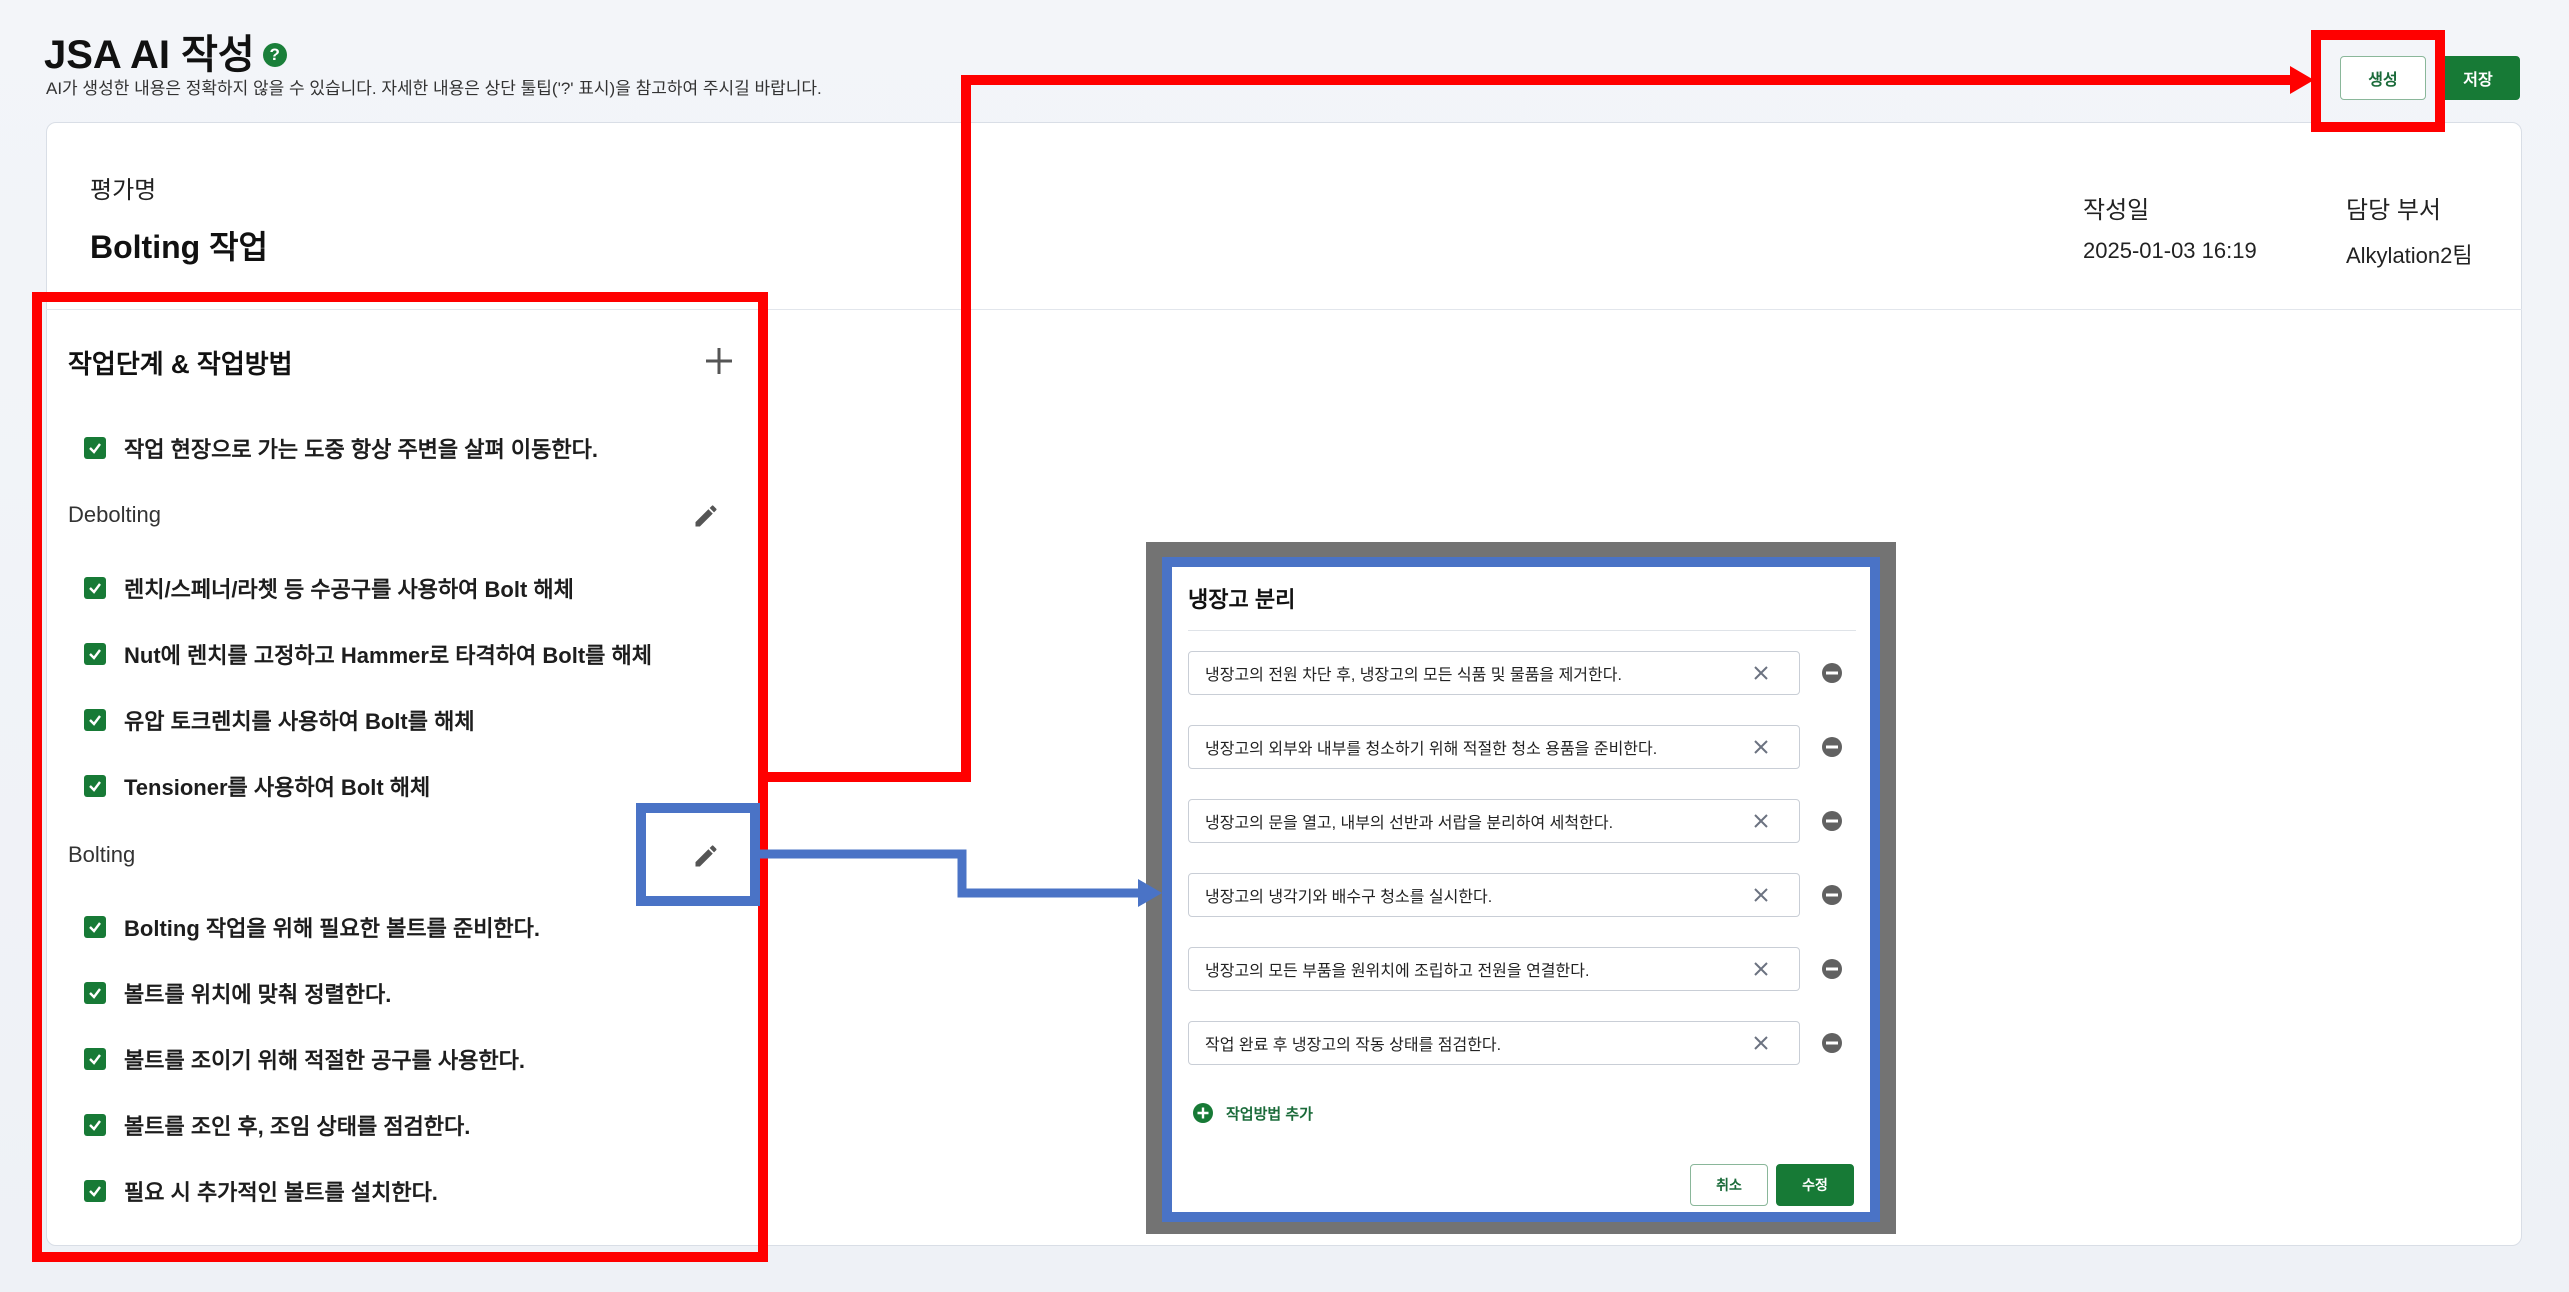  Describe the element at coordinates (949, 873) in the screenshot. I see `blue-connector-line` at that location.